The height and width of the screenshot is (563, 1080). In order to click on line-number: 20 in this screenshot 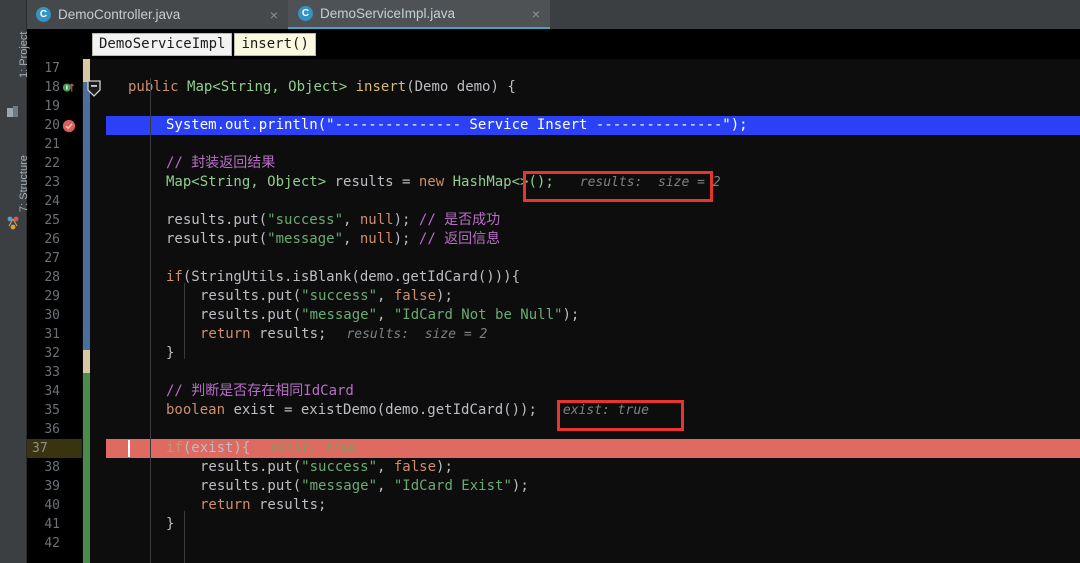, I will do `click(52, 125)`.